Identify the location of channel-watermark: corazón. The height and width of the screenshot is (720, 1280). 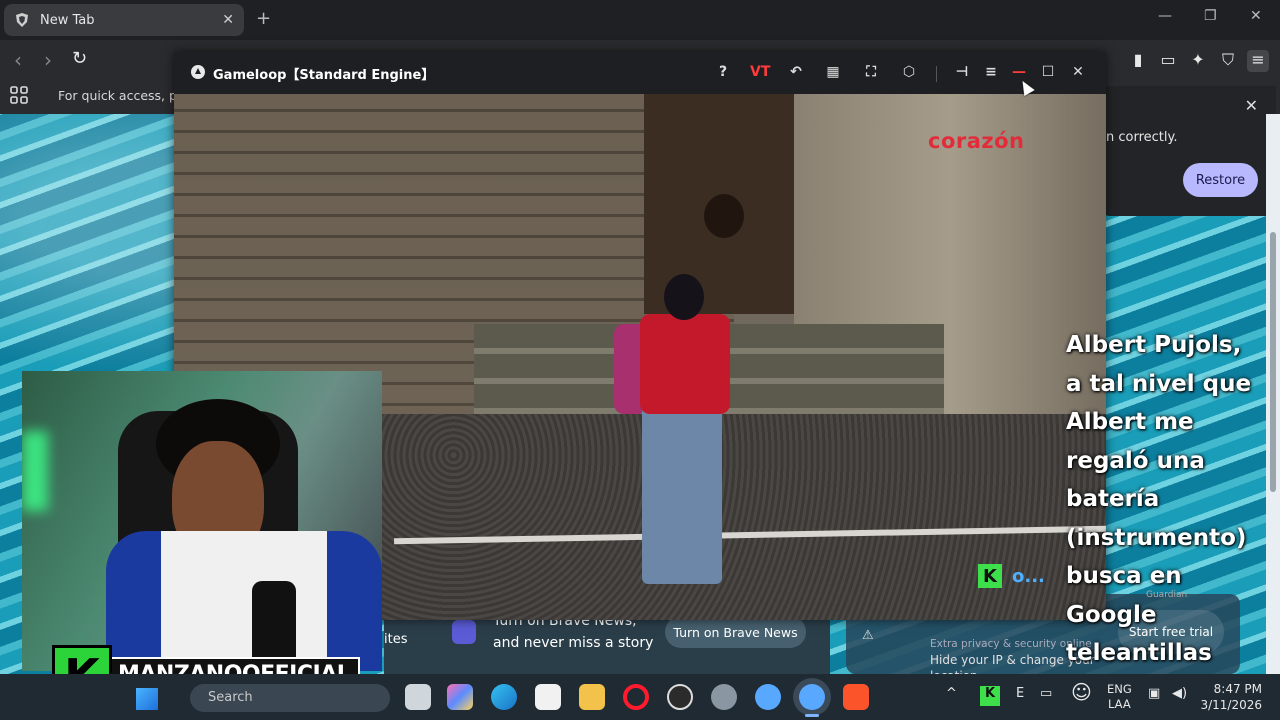
(976, 141).